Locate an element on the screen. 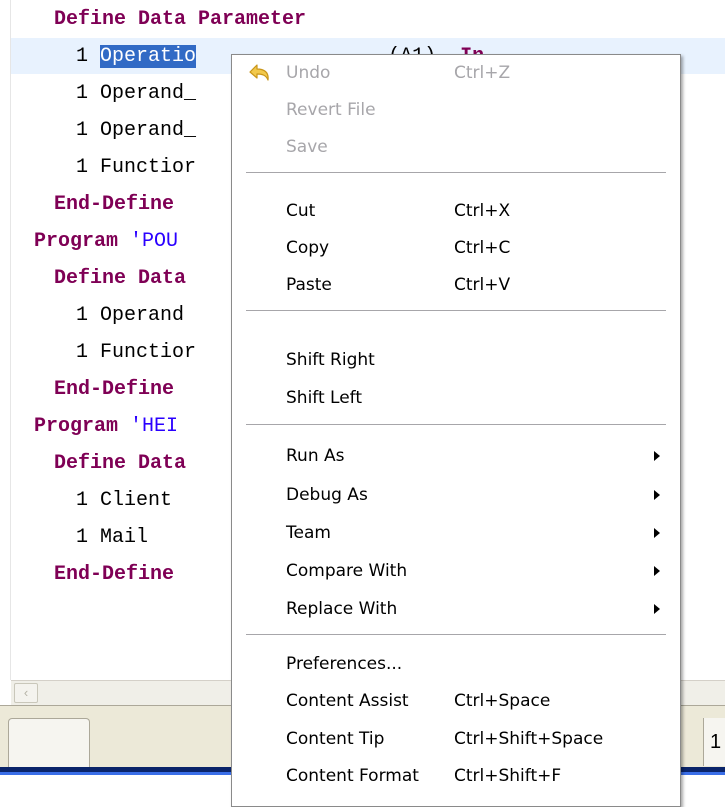 This screenshot has width=725, height=807. menu-item-label: Compare With is located at coordinates (347, 571).